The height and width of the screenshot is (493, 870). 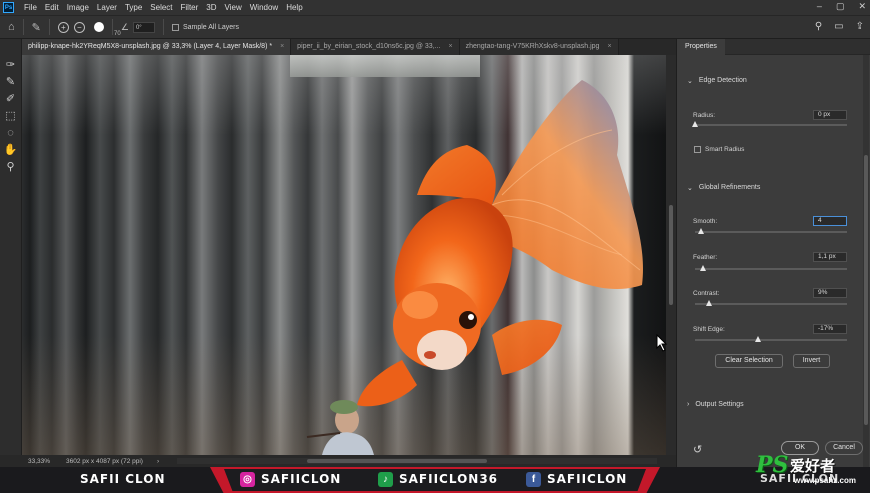 What do you see at coordinates (830, 293) in the screenshot?
I see `contrast-field: 9%` at bounding box center [830, 293].